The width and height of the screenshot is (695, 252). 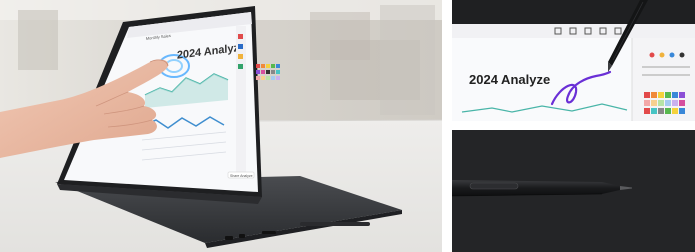 I want to click on closeup-chart-heading: 2024 Analyze, so click(x=509, y=79).